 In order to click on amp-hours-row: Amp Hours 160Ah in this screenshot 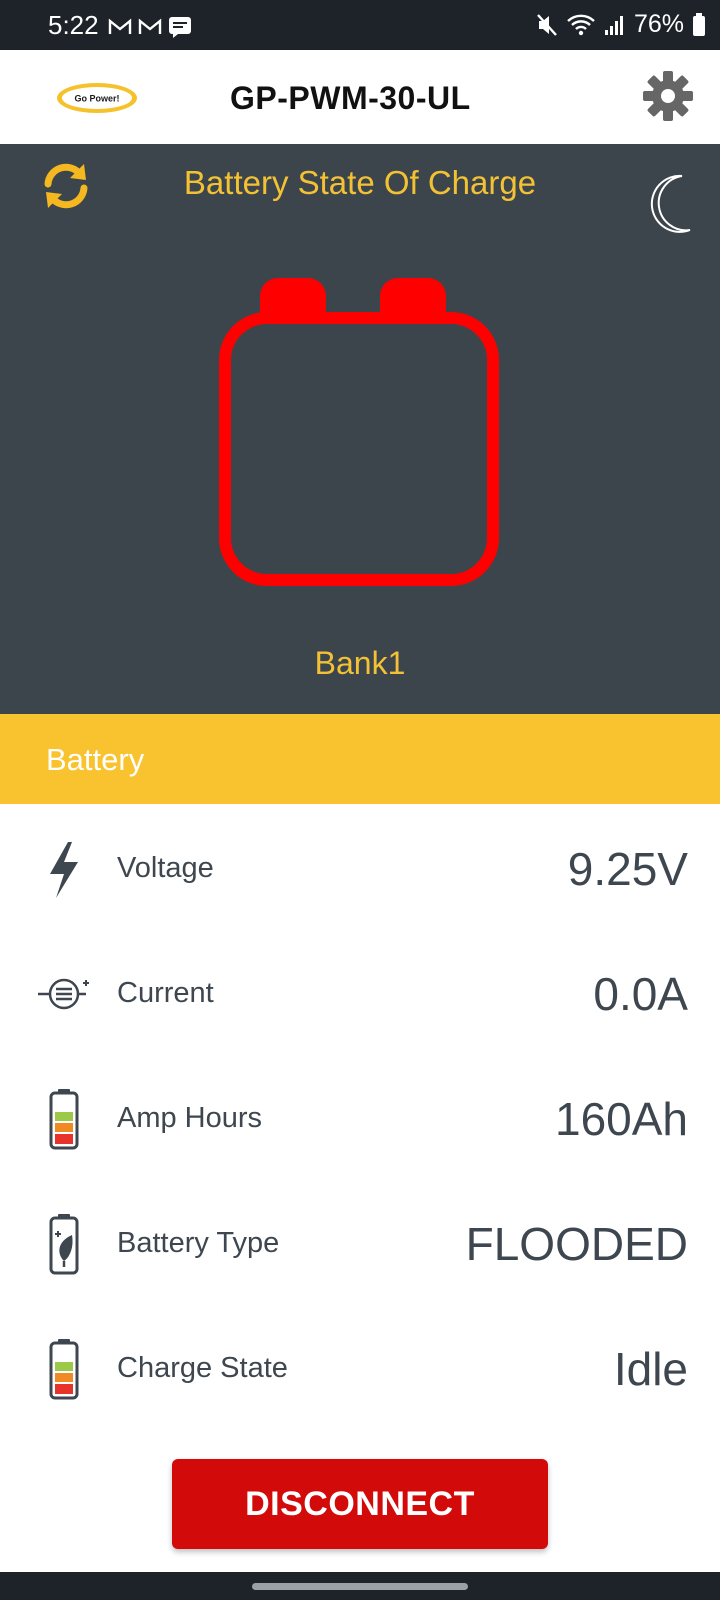, I will do `click(360, 1118)`.